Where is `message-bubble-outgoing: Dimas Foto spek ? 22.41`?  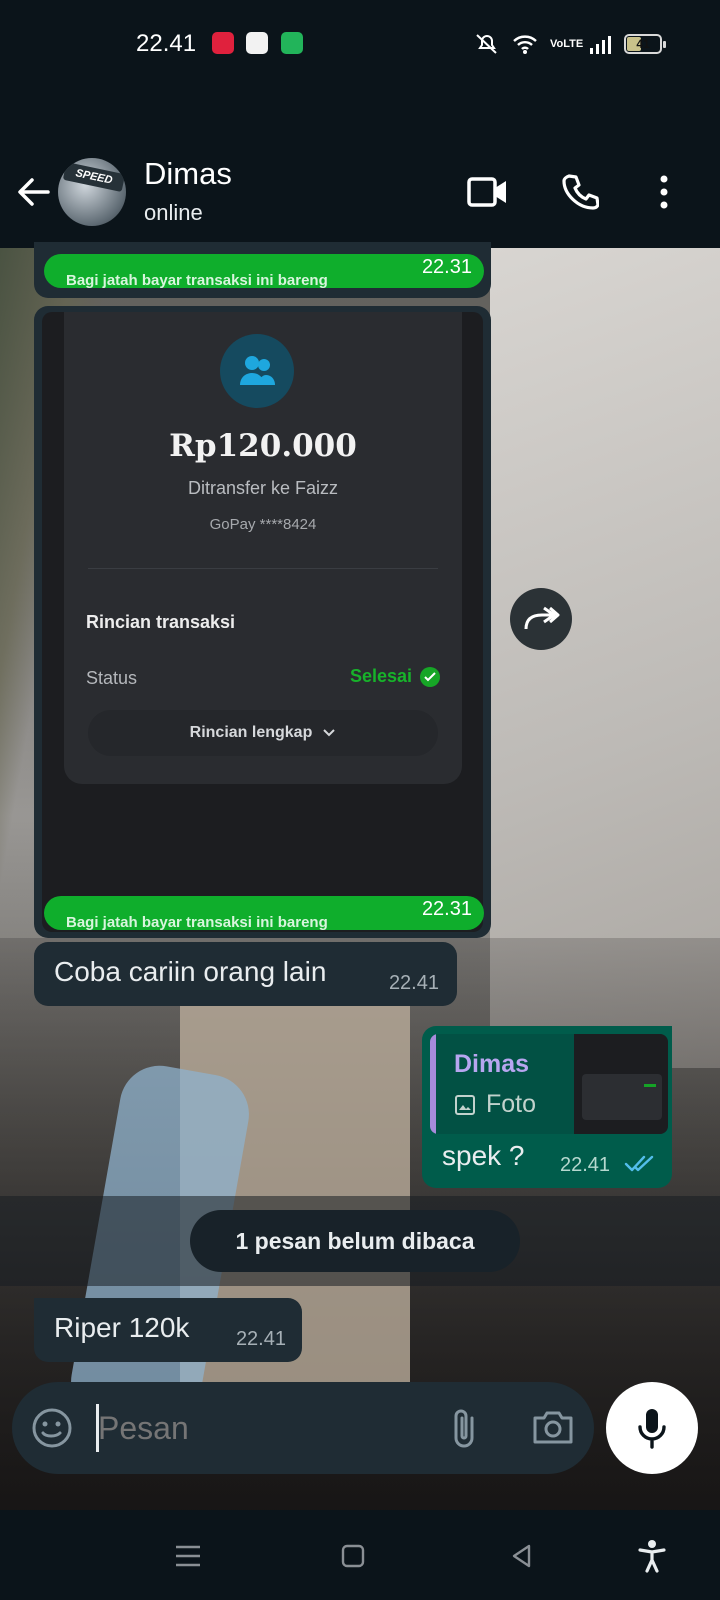
message-bubble-outgoing: Dimas Foto spek ? 22.41 is located at coordinates (547, 1107).